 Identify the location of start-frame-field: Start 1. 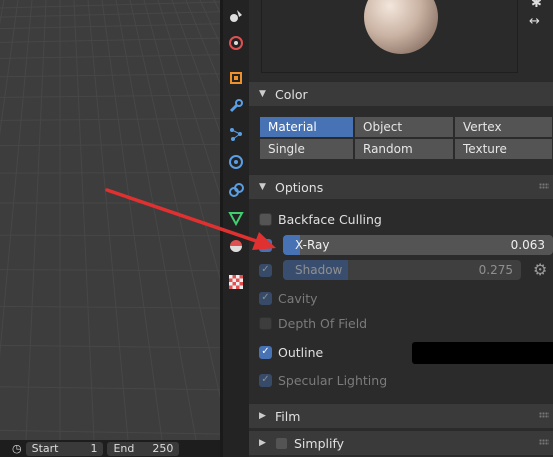
(64, 448).